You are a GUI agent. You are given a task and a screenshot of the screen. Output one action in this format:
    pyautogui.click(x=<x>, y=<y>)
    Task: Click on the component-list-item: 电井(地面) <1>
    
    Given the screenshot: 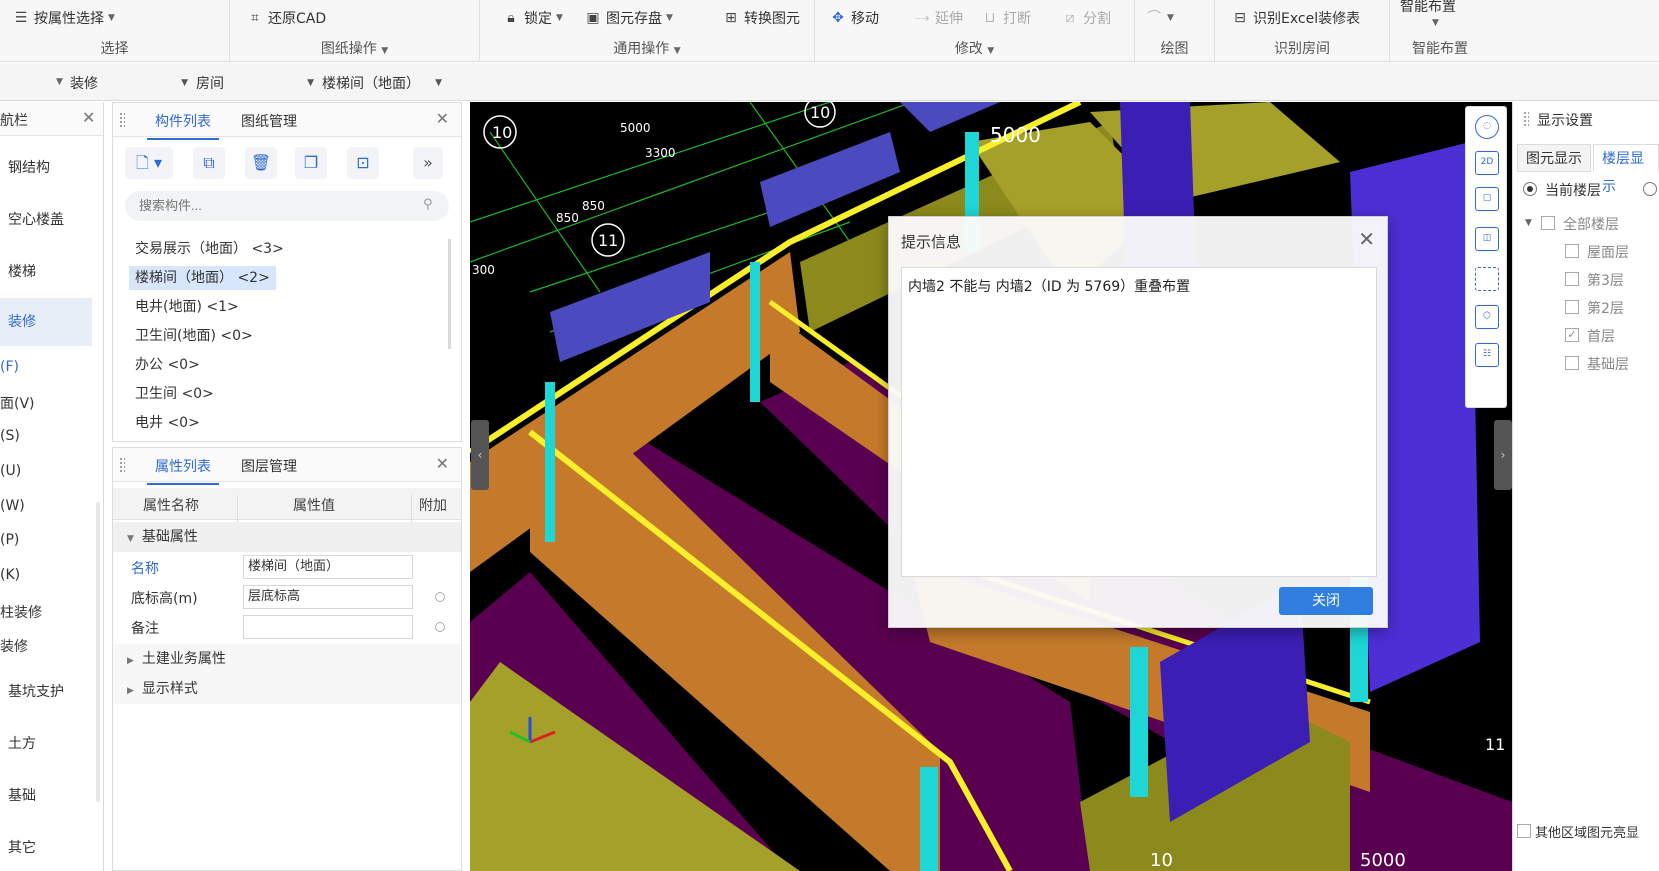 What is the action you would take?
    pyautogui.click(x=187, y=307)
    